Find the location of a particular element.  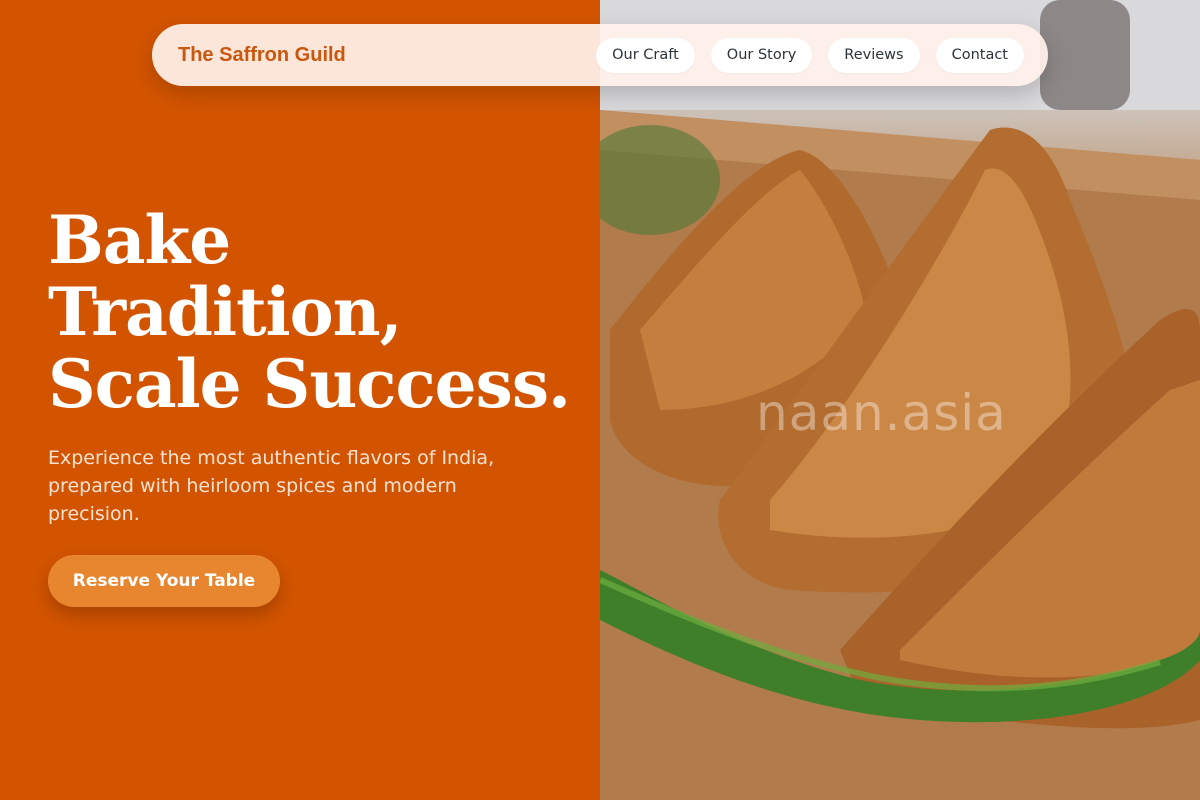

nav-link-our-craft: Our Craft is located at coordinates (645, 55).